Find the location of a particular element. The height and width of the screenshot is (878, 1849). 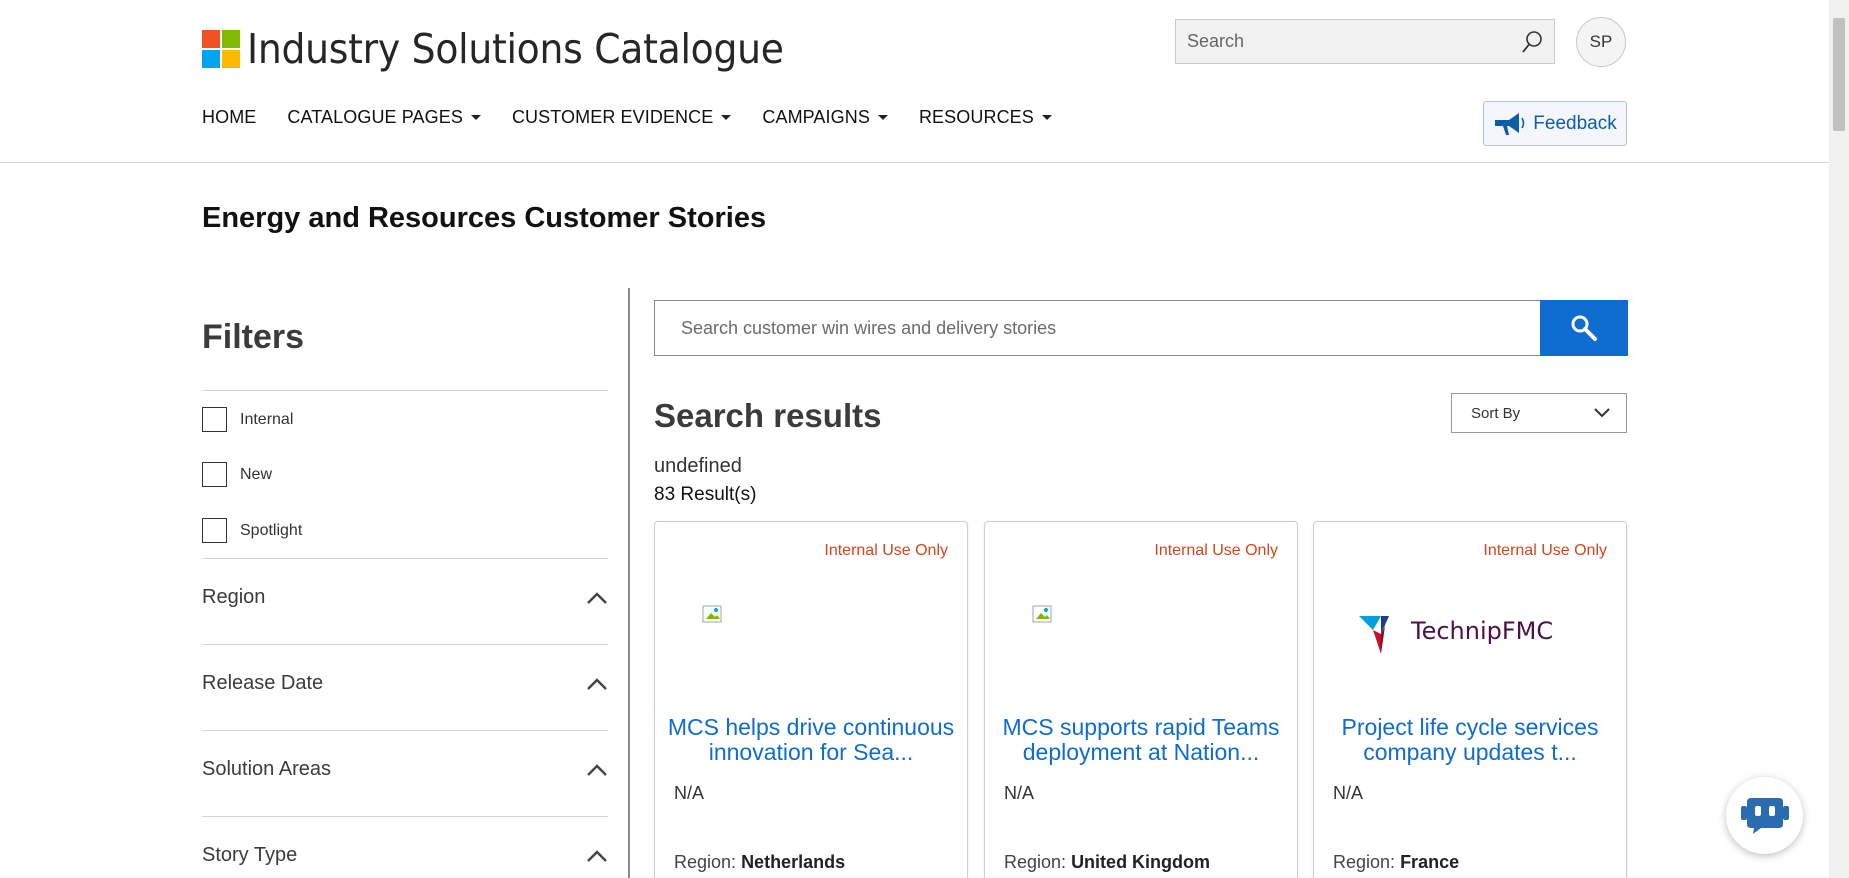

story-region: Region: United Kingdom is located at coordinates (1107, 862).